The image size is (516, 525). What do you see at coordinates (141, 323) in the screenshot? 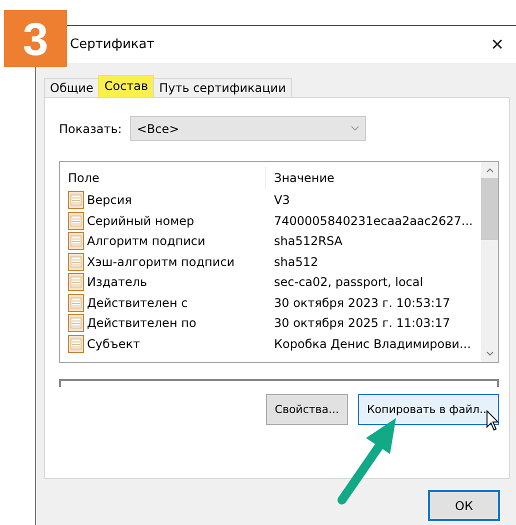
I see `field-name: Действителен по` at bounding box center [141, 323].